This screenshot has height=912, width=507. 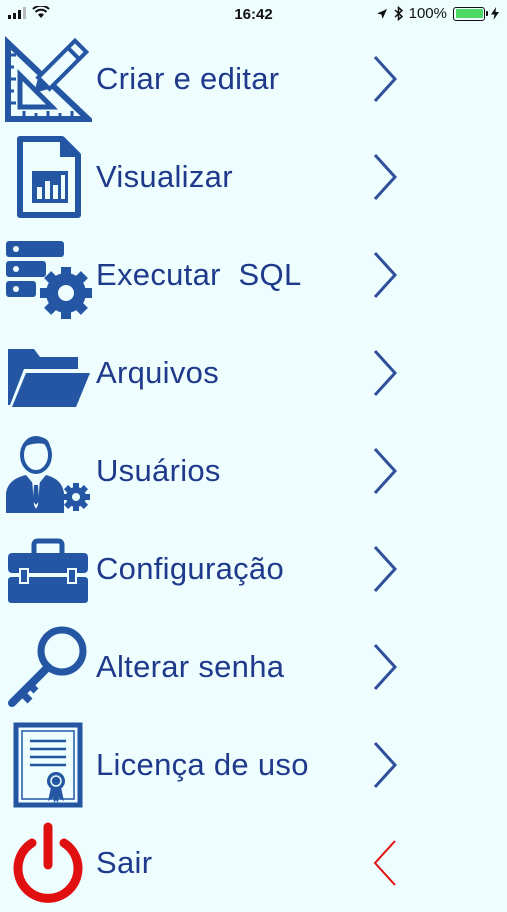 I want to click on power-icon, so click(x=48, y=863).